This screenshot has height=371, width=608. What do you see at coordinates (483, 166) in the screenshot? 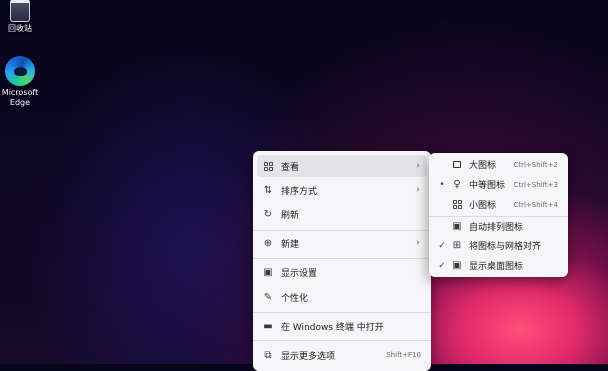
I see `submenu-item-label: 大图标` at bounding box center [483, 166].